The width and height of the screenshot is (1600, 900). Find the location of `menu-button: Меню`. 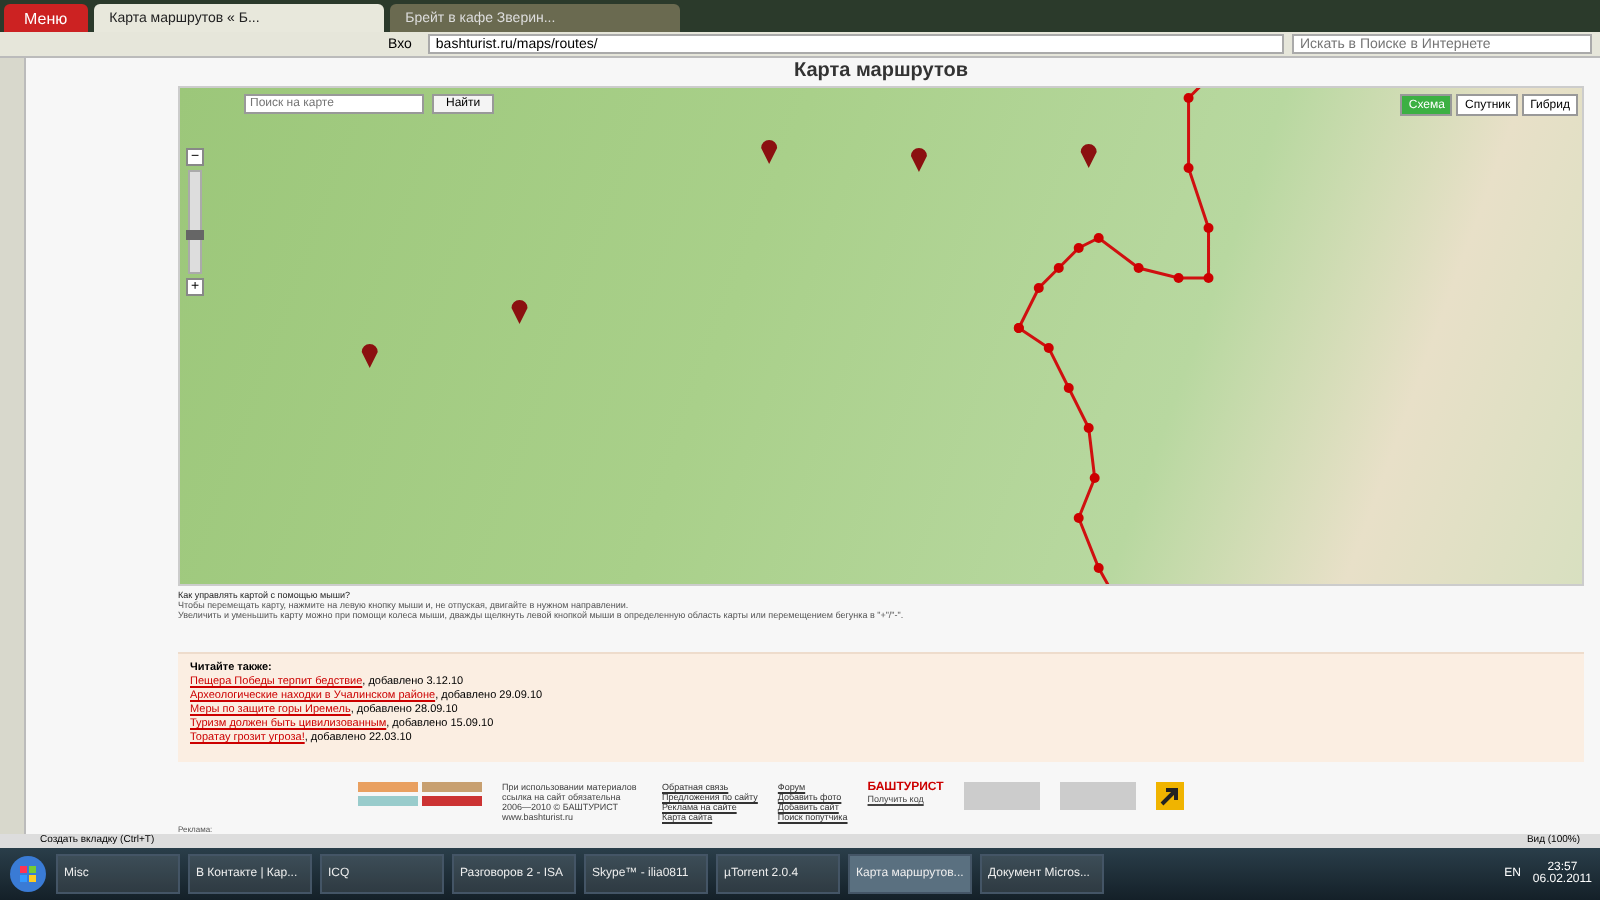

menu-button: Меню is located at coordinates (46, 18).